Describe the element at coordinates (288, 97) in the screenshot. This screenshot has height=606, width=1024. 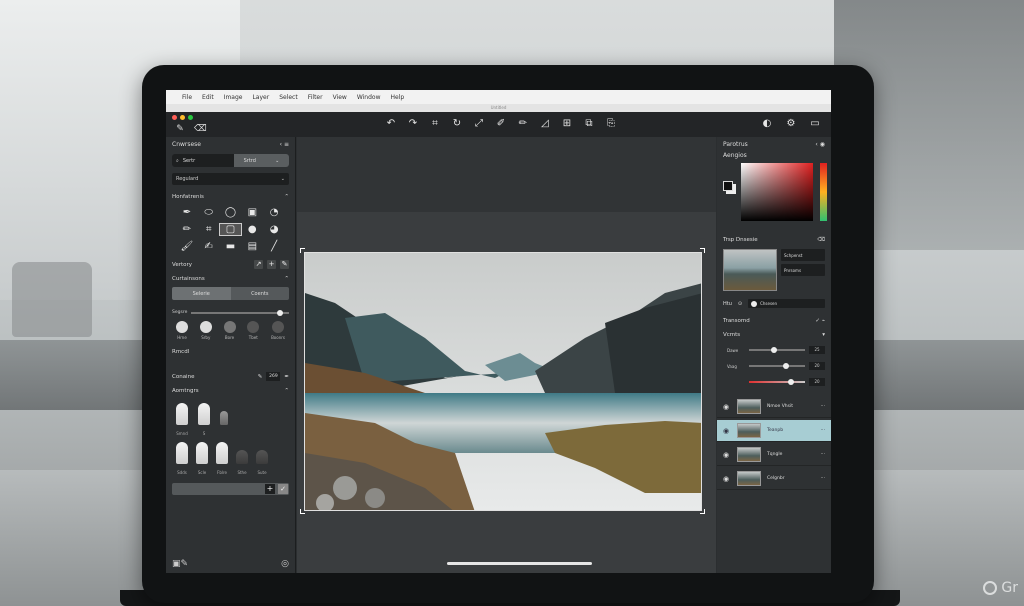
I see `menu-select: Select` at that location.